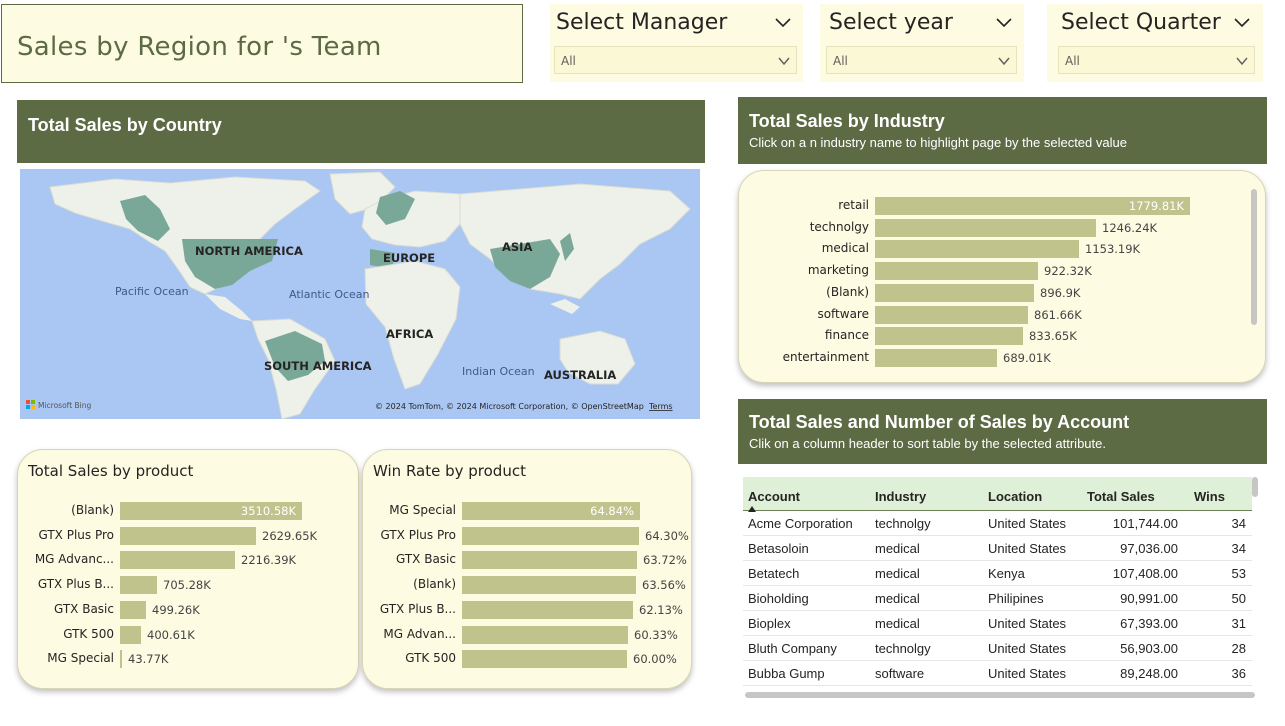  What do you see at coordinates (178, 609) in the screenshot?
I see `product-sales-bar-row: GTX Basic 499.26K` at bounding box center [178, 609].